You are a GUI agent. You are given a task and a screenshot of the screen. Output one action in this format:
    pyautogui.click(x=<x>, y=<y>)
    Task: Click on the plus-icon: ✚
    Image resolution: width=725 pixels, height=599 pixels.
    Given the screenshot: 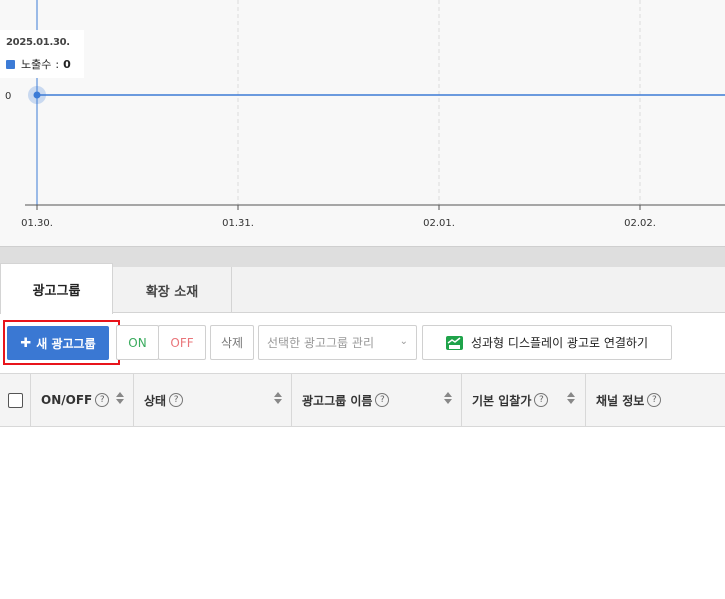 What is the action you would take?
    pyautogui.click(x=26, y=343)
    